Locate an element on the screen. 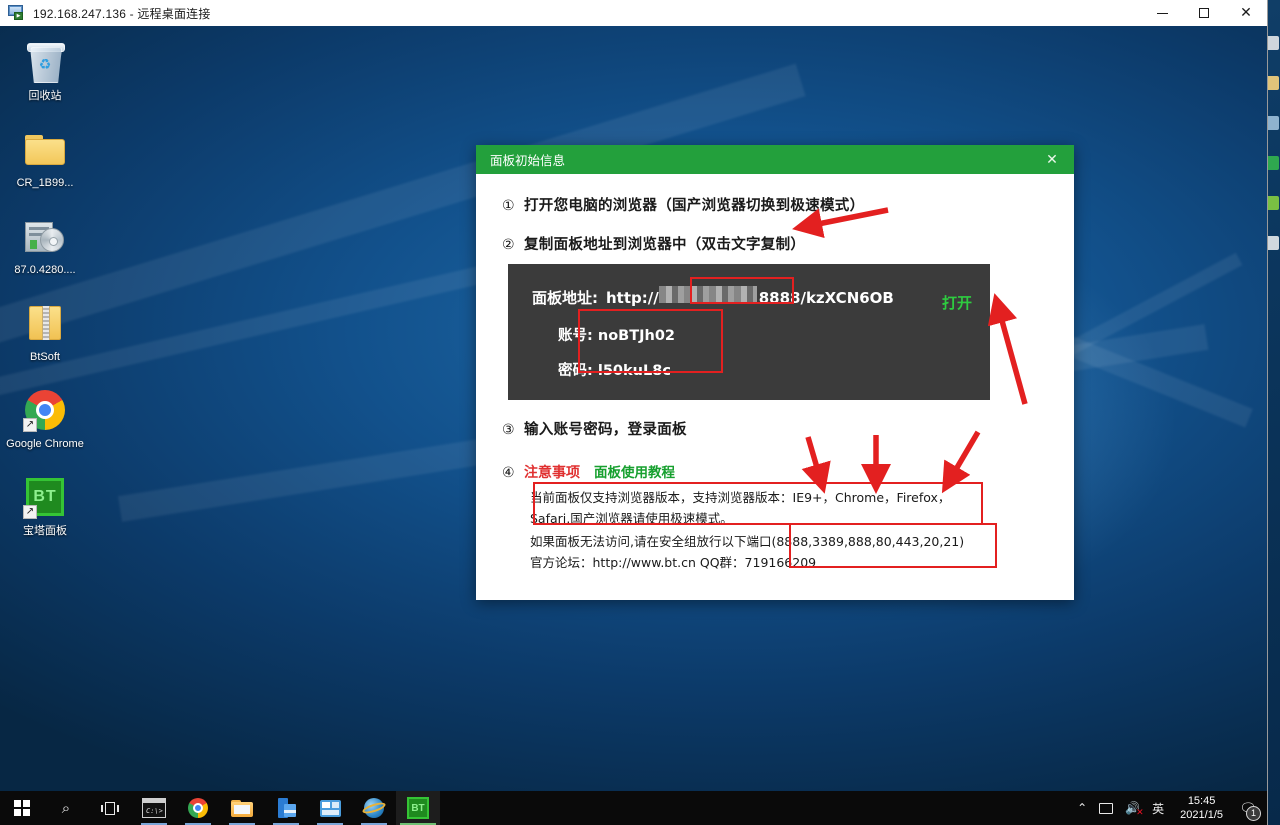  internet-explorer-icon is located at coordinates (374, 808).